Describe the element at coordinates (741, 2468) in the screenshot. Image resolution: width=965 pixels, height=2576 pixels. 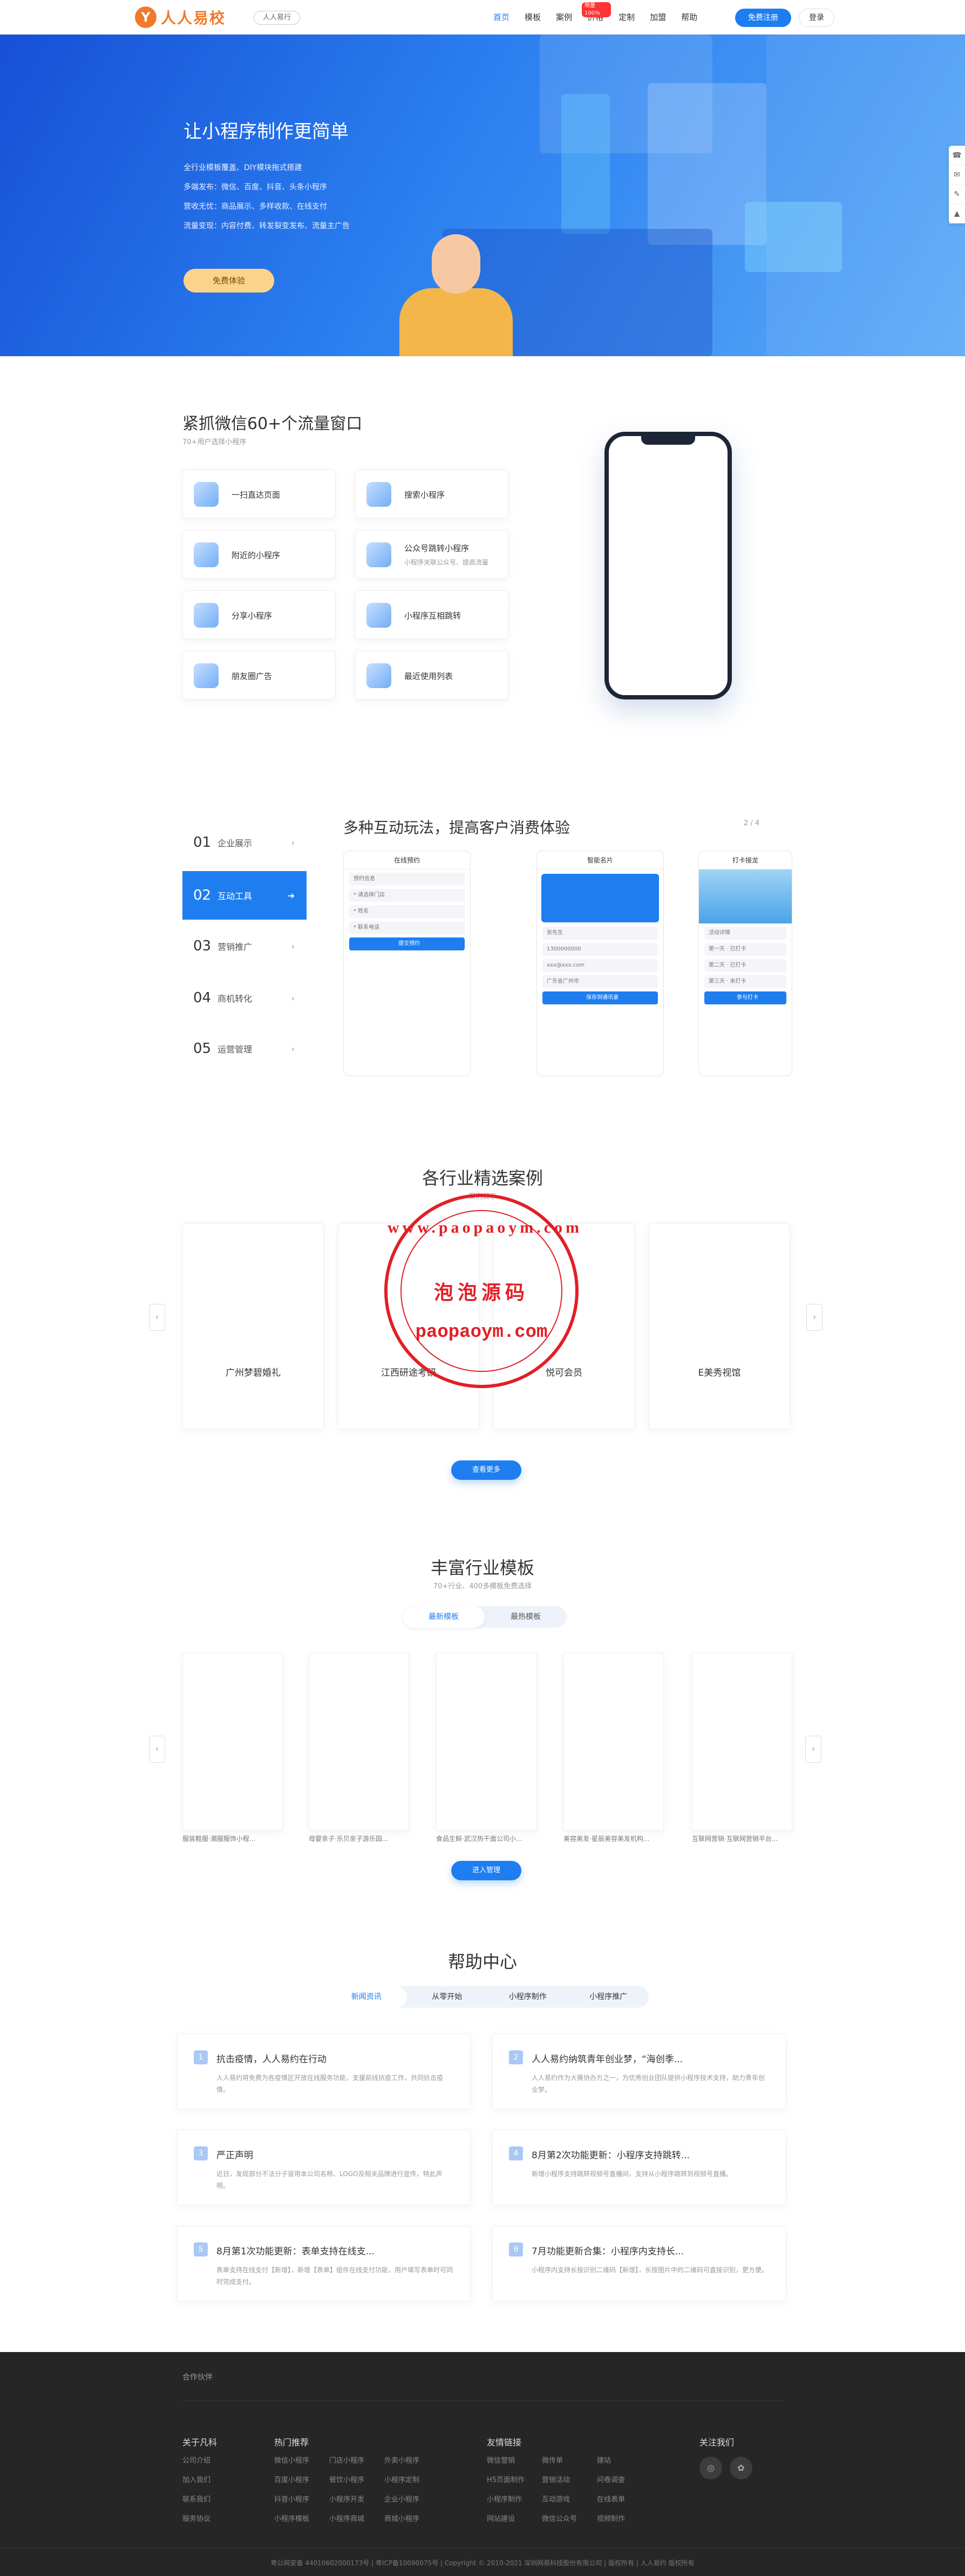
I see `weibo-icon: ✿` at that location.